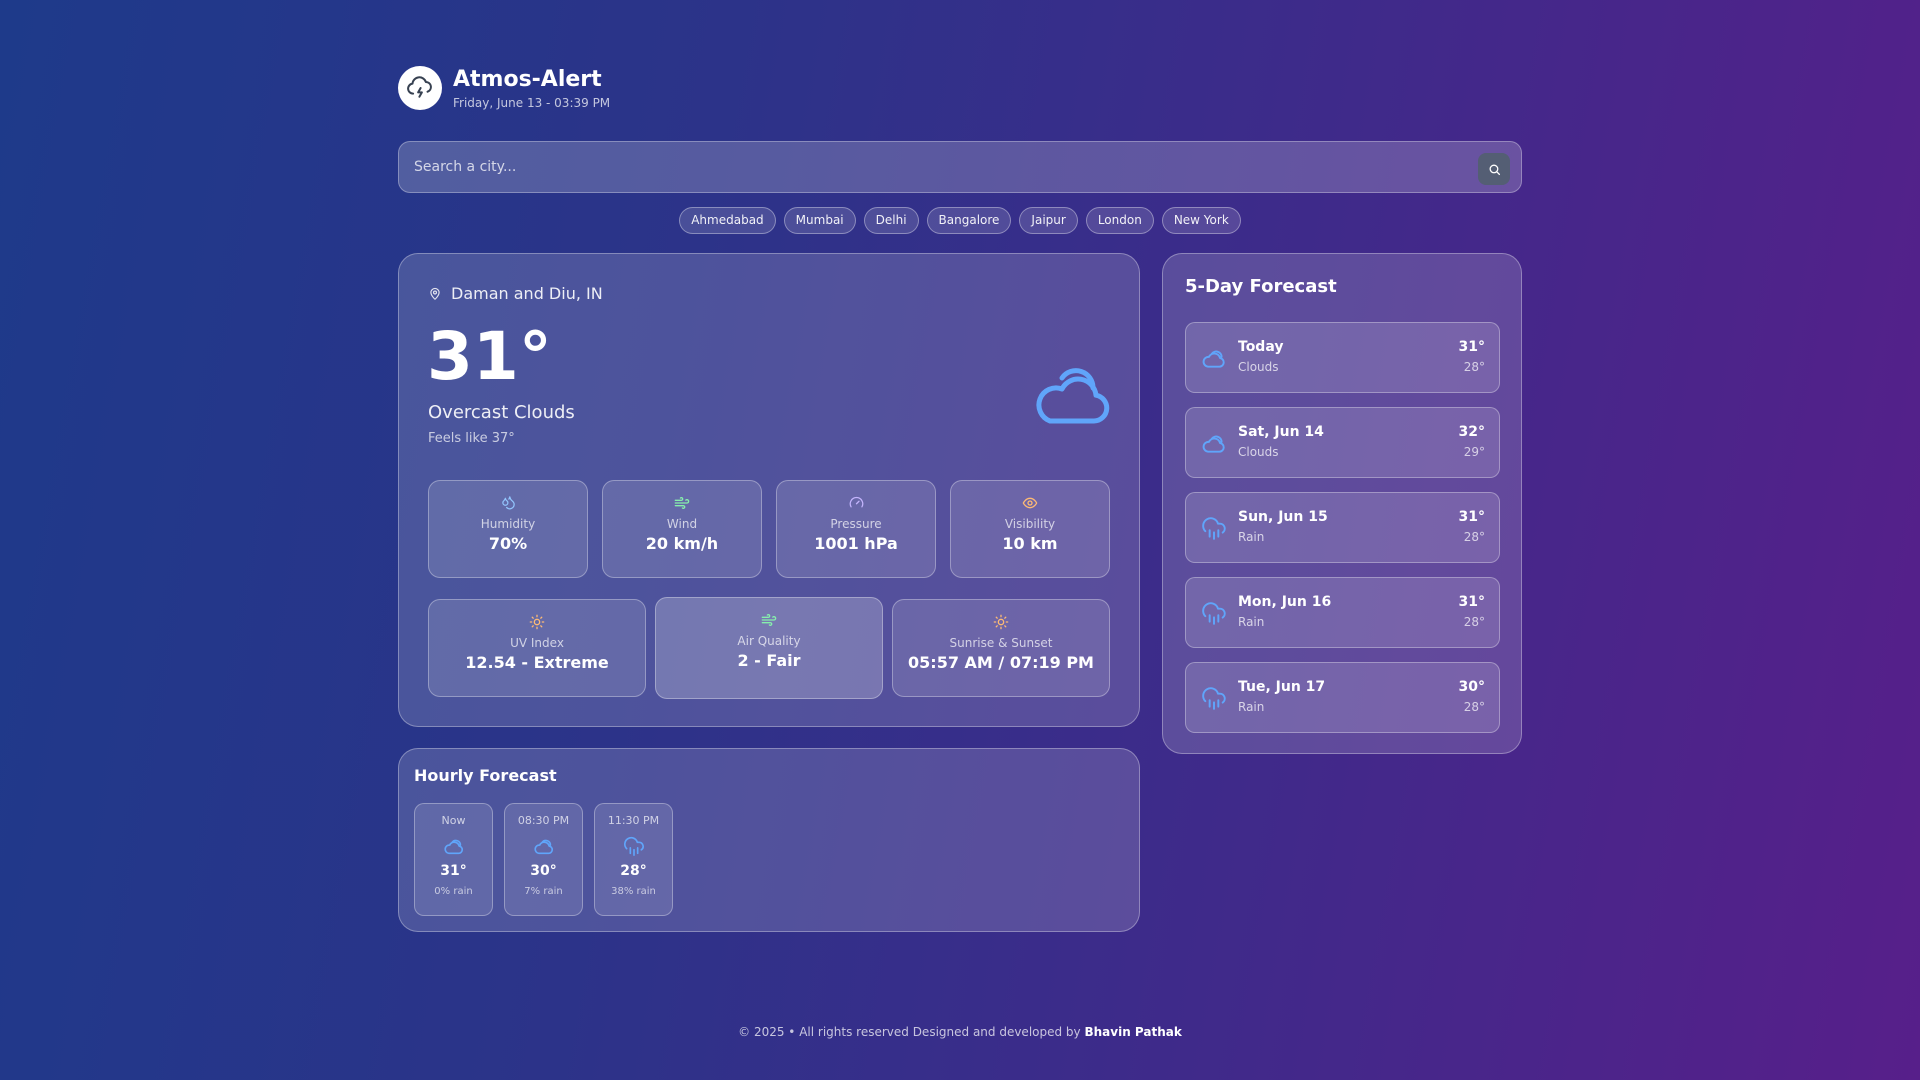  Describe the element at coordinates (856, 543) in the screenshot. I see `pressure-value: 1001 hPa` at that location.